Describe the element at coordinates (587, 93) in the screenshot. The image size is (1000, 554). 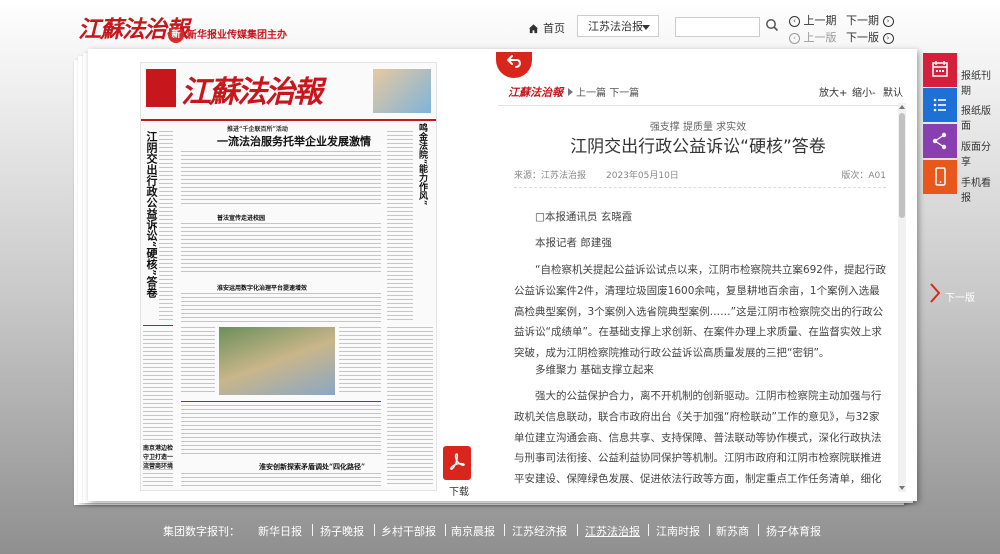
I see `prev-article-link: 上一篇` at that location.